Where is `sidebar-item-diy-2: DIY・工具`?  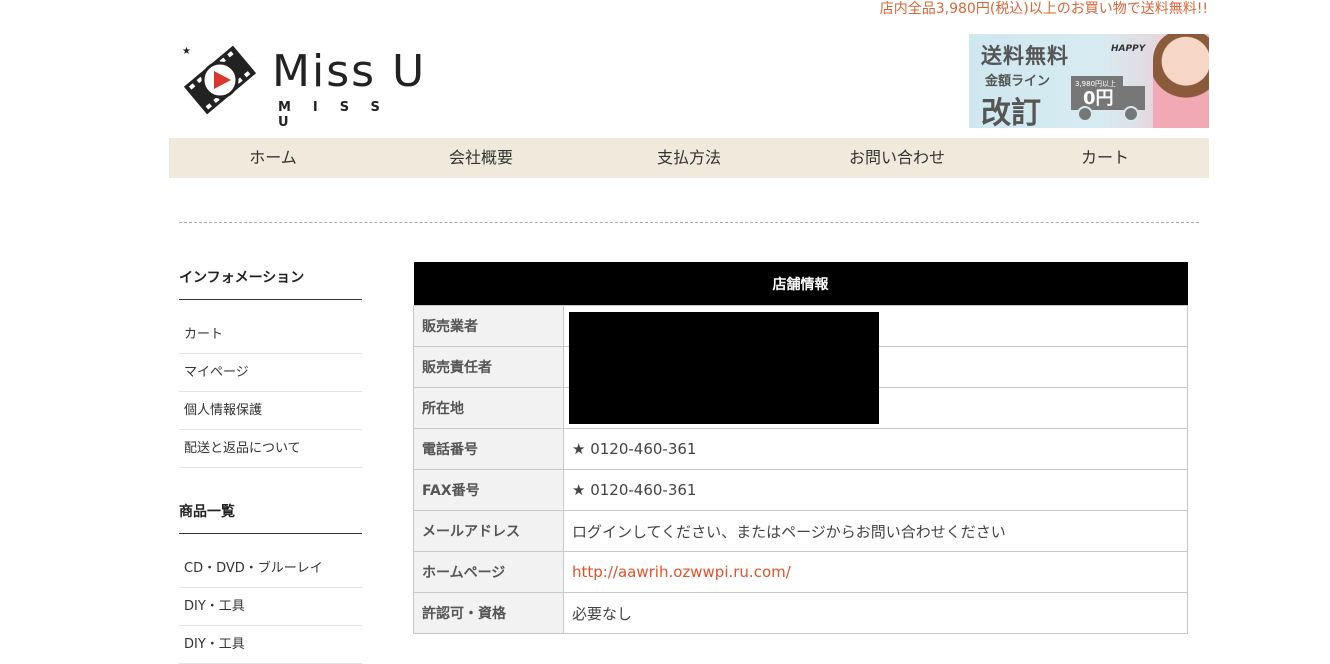
sidebar-item-diy-2: DIY・工具 is located at coordinates (270, 645).